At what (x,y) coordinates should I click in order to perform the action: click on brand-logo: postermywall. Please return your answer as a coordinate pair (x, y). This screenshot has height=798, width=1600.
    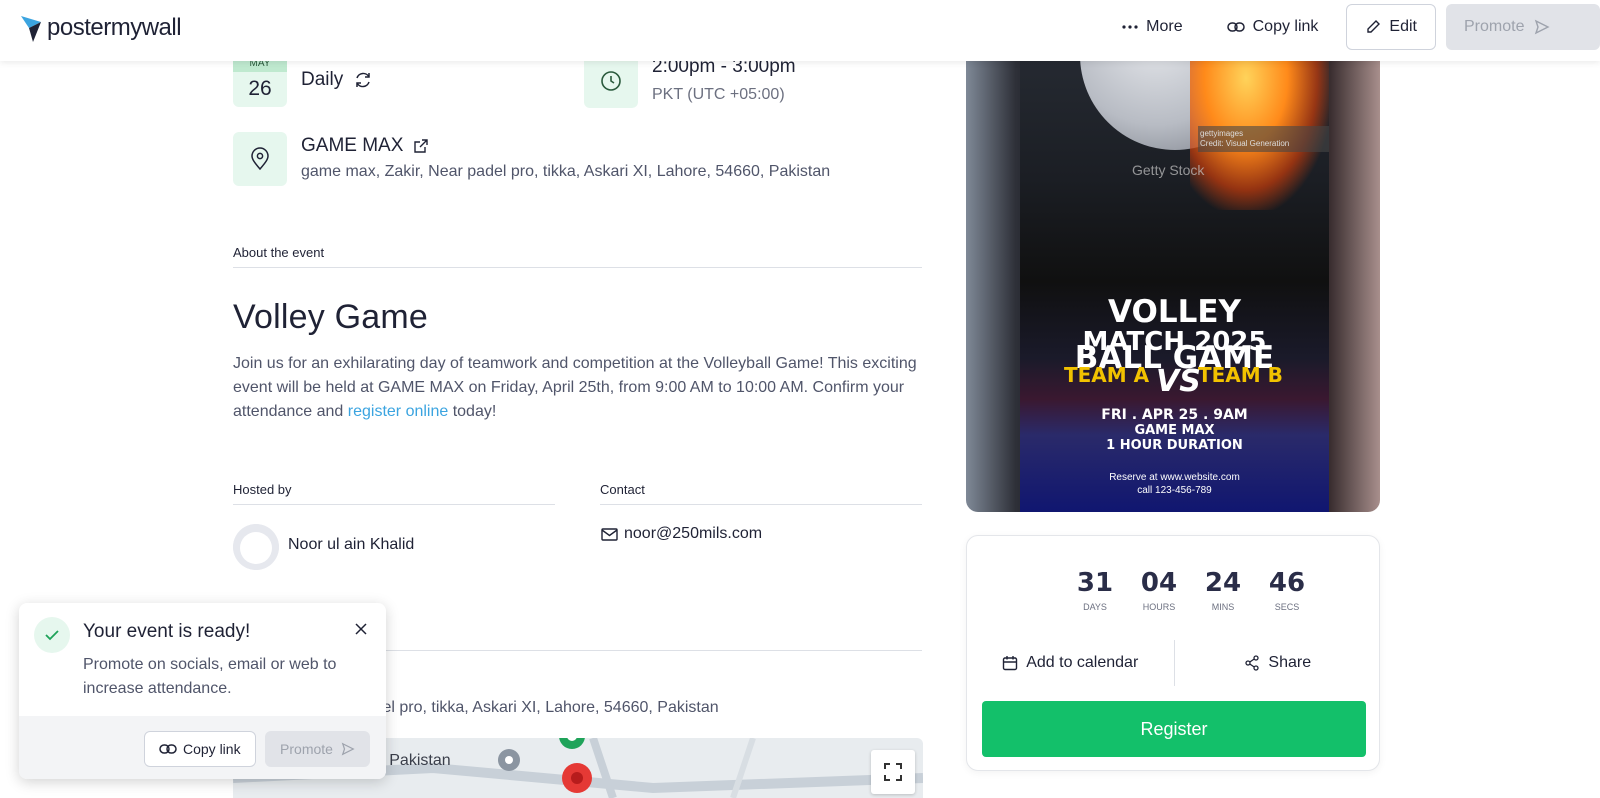
    Looking at the image, I should click on (100, 28).